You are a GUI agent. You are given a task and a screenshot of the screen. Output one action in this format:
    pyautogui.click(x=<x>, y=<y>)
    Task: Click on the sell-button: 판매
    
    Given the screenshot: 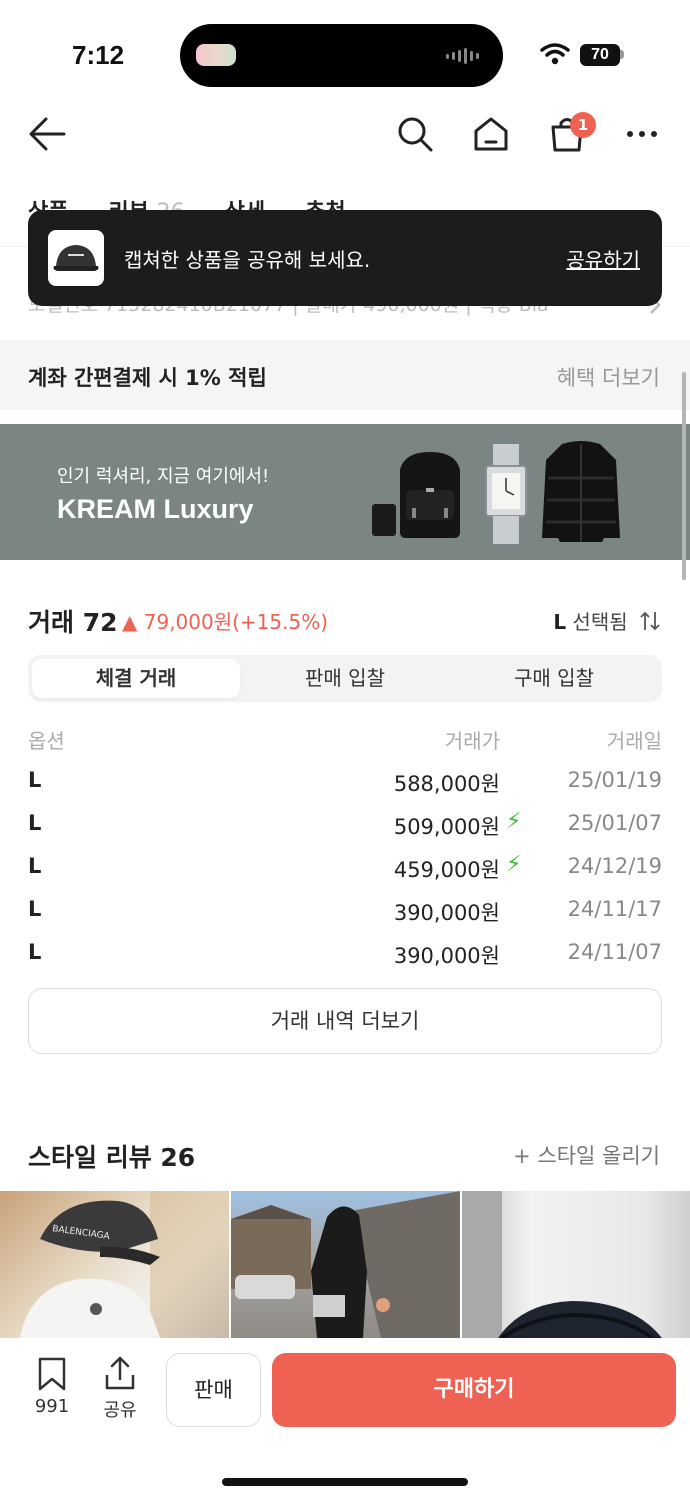 What is the action you would take?
    pyautogui.click(x=213, y=1390)
    